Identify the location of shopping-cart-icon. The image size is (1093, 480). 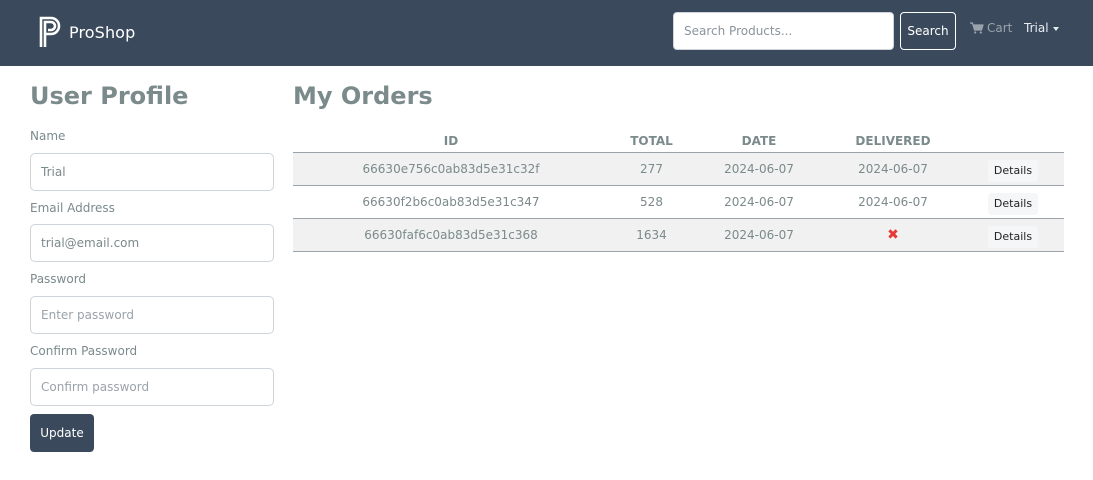
(977, 28).